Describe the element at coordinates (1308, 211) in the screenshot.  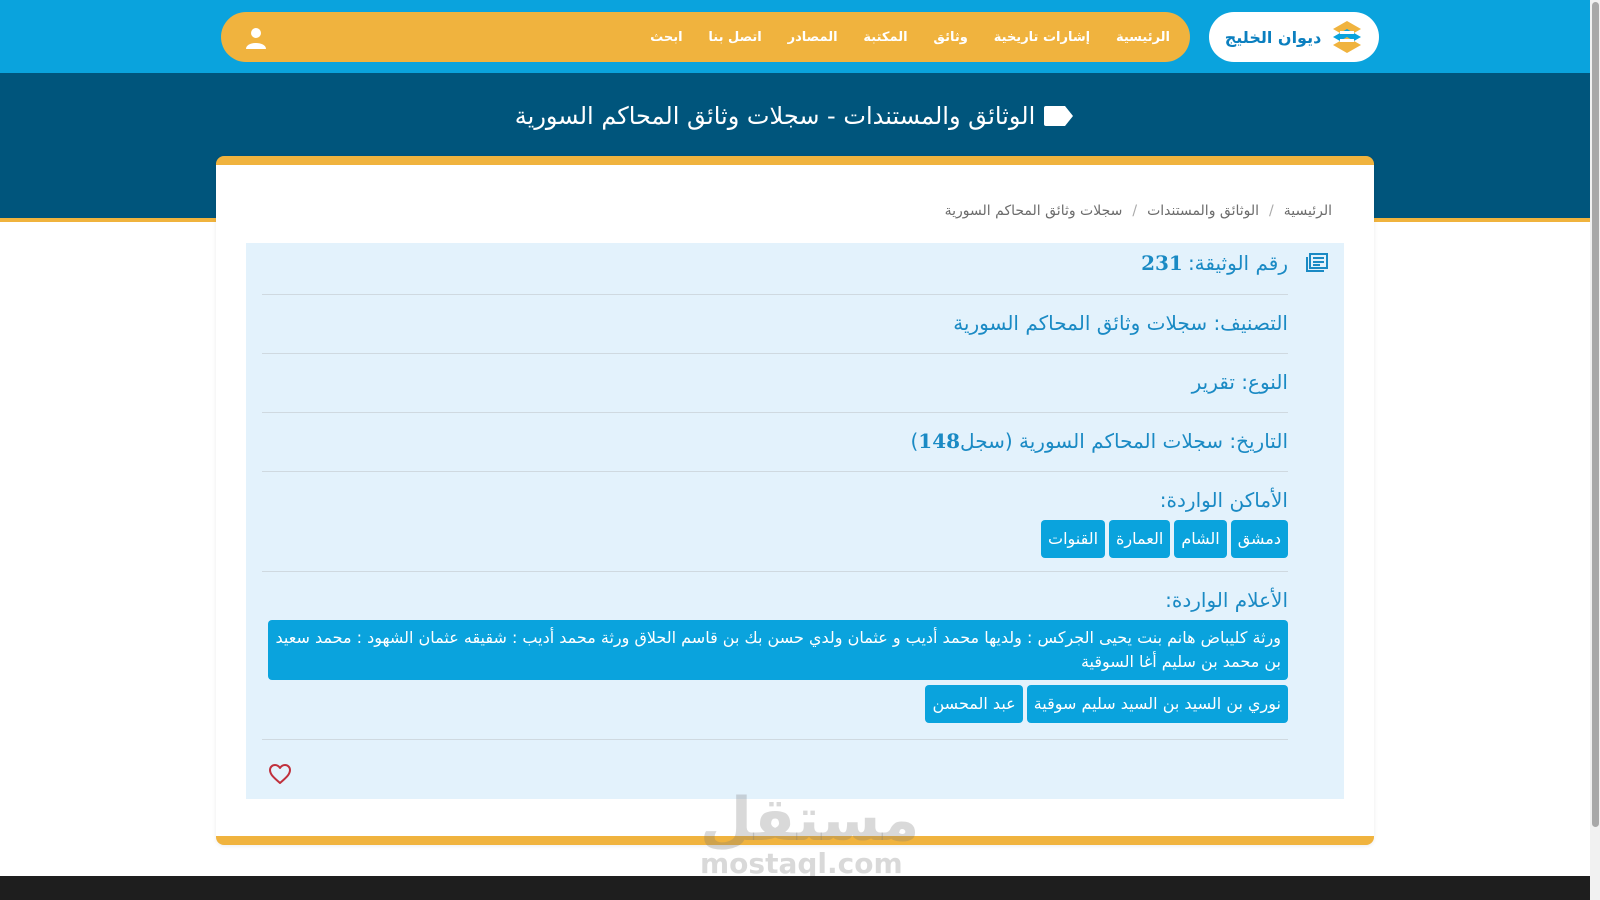
I see `breadcrumb-home: الرئيسية` at that location.